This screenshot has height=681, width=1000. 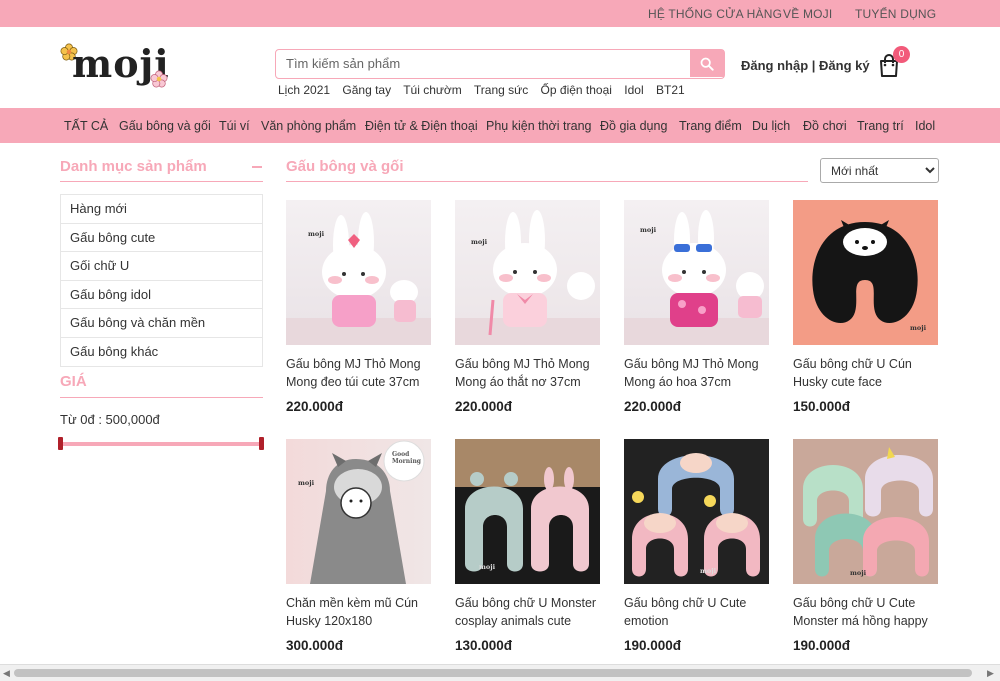 I want to click on search-icon, so click(x=707, y=64).